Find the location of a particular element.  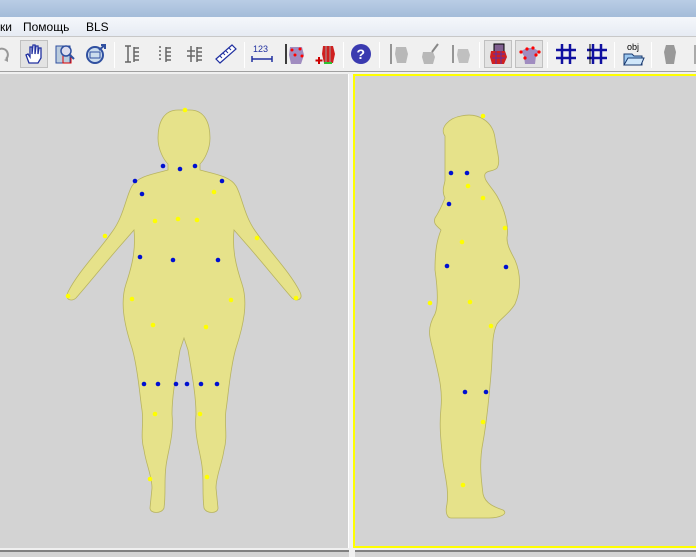

menu-bar: ки Помощь BLS is located at coordinates (348, 27).